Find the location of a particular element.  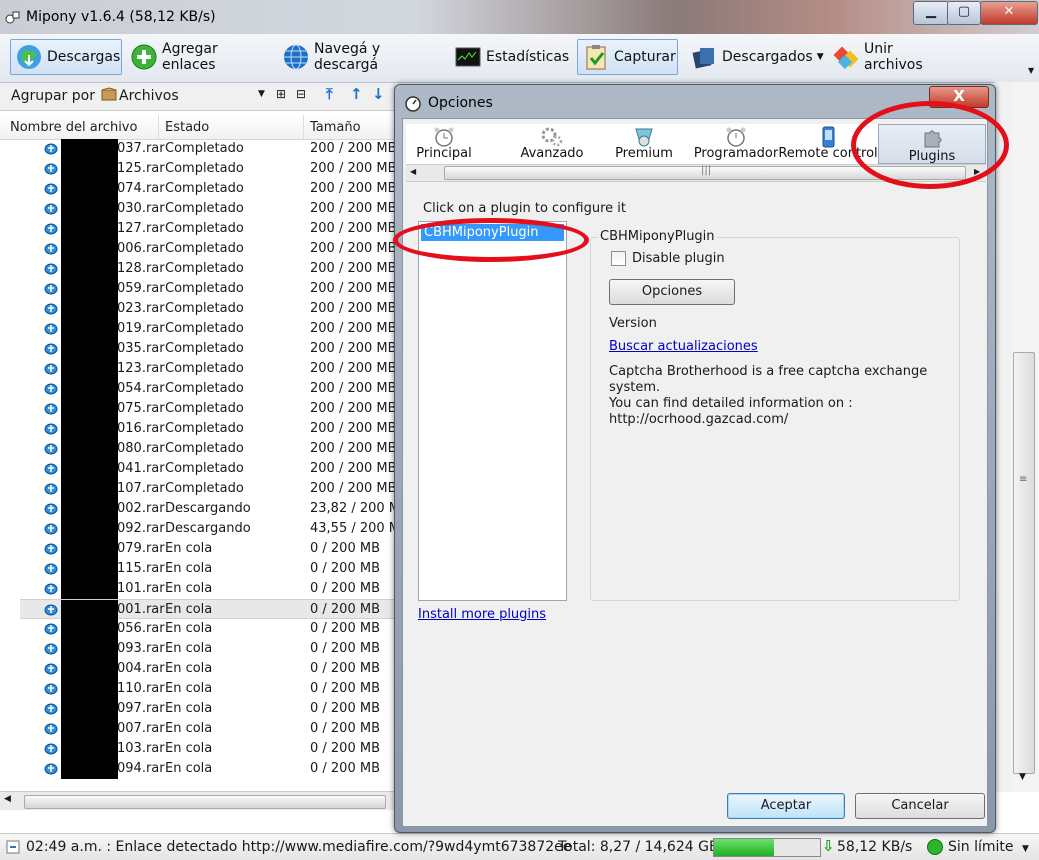

table-row: 075.rar Completado 200 / 200 MB is located at coordinates (197, 409).